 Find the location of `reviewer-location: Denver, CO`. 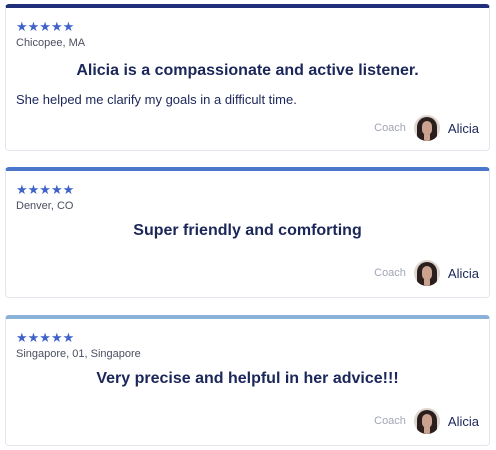

reviewer-location: Denver, CO is located at coordinates (45, 206).